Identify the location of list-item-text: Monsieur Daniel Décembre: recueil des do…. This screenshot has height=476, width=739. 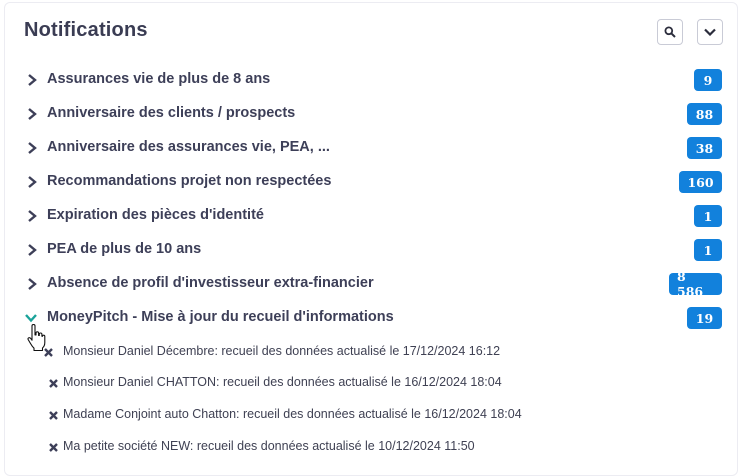
(282, 351).